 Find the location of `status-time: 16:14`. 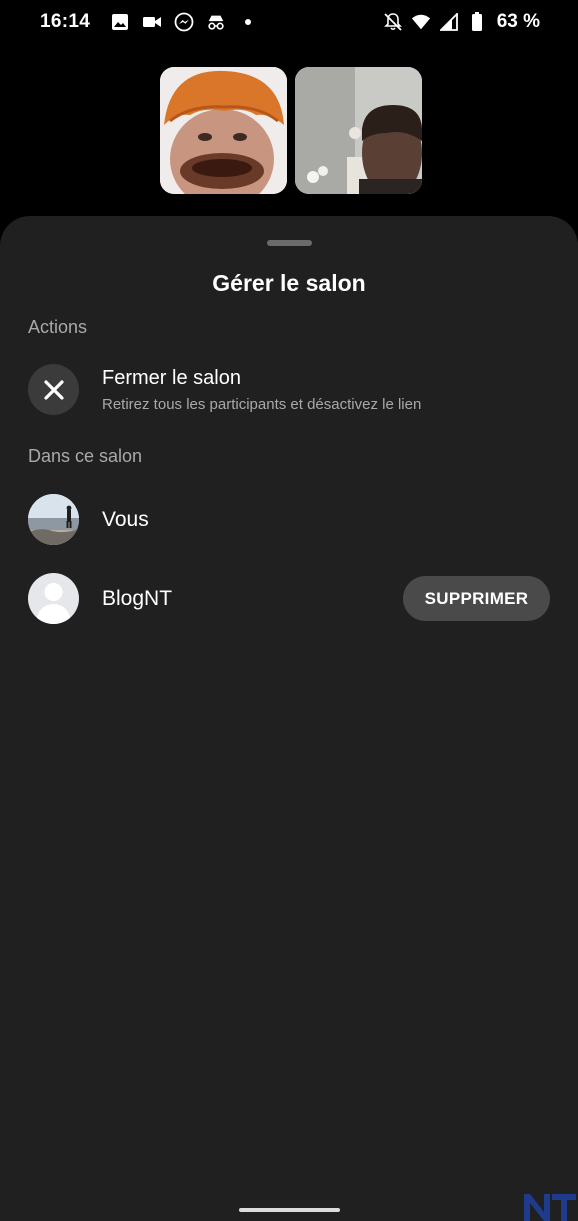

status-time: 16:14 is located at coordinates (65, 21).